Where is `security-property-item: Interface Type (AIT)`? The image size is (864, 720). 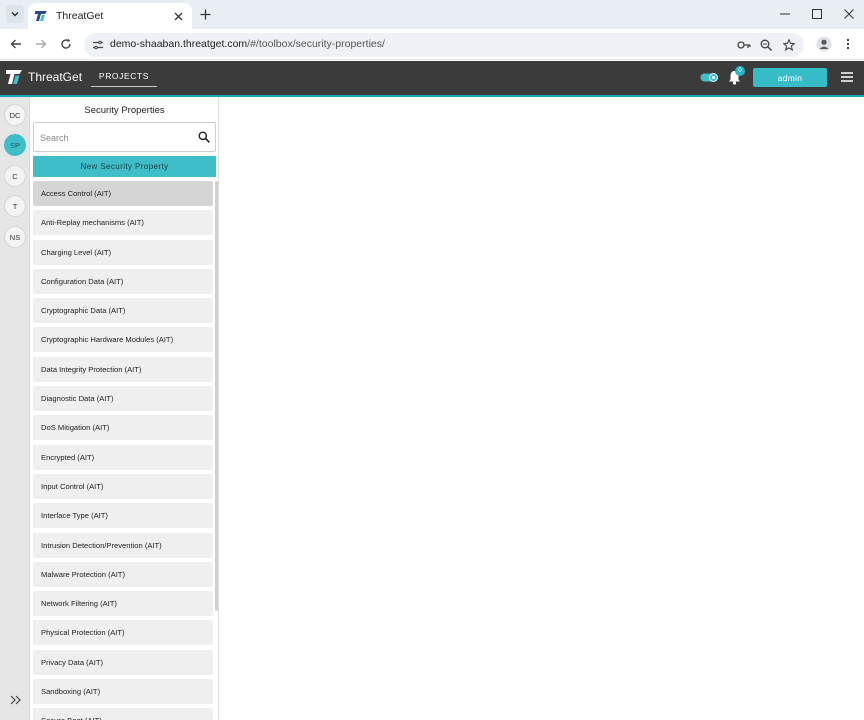
security-property-item: Interface Type (AIT) is located at coordinates (123, 516).